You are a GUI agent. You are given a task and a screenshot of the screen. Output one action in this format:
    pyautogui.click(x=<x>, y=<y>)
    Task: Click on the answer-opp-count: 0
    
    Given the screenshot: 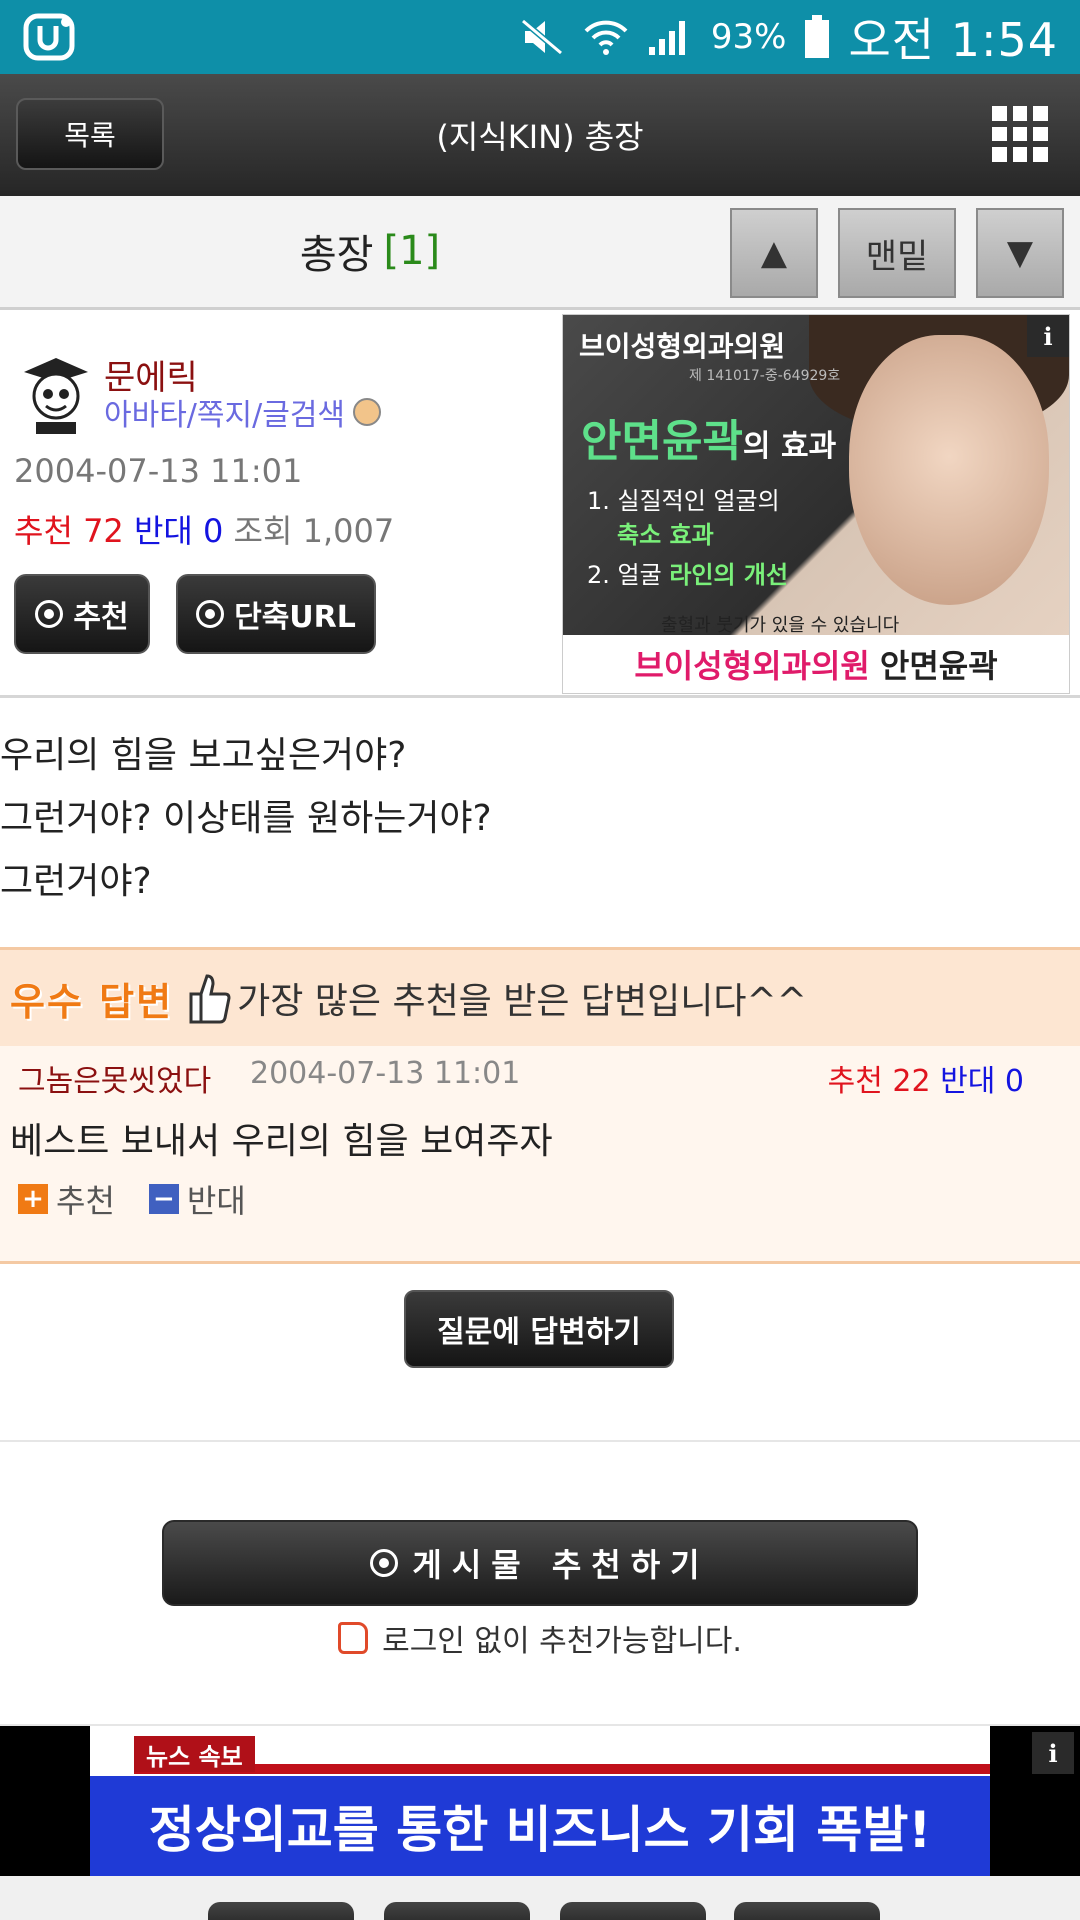 What is the action you would take?
    pyautogui.click(x=1014, y=1081)
    